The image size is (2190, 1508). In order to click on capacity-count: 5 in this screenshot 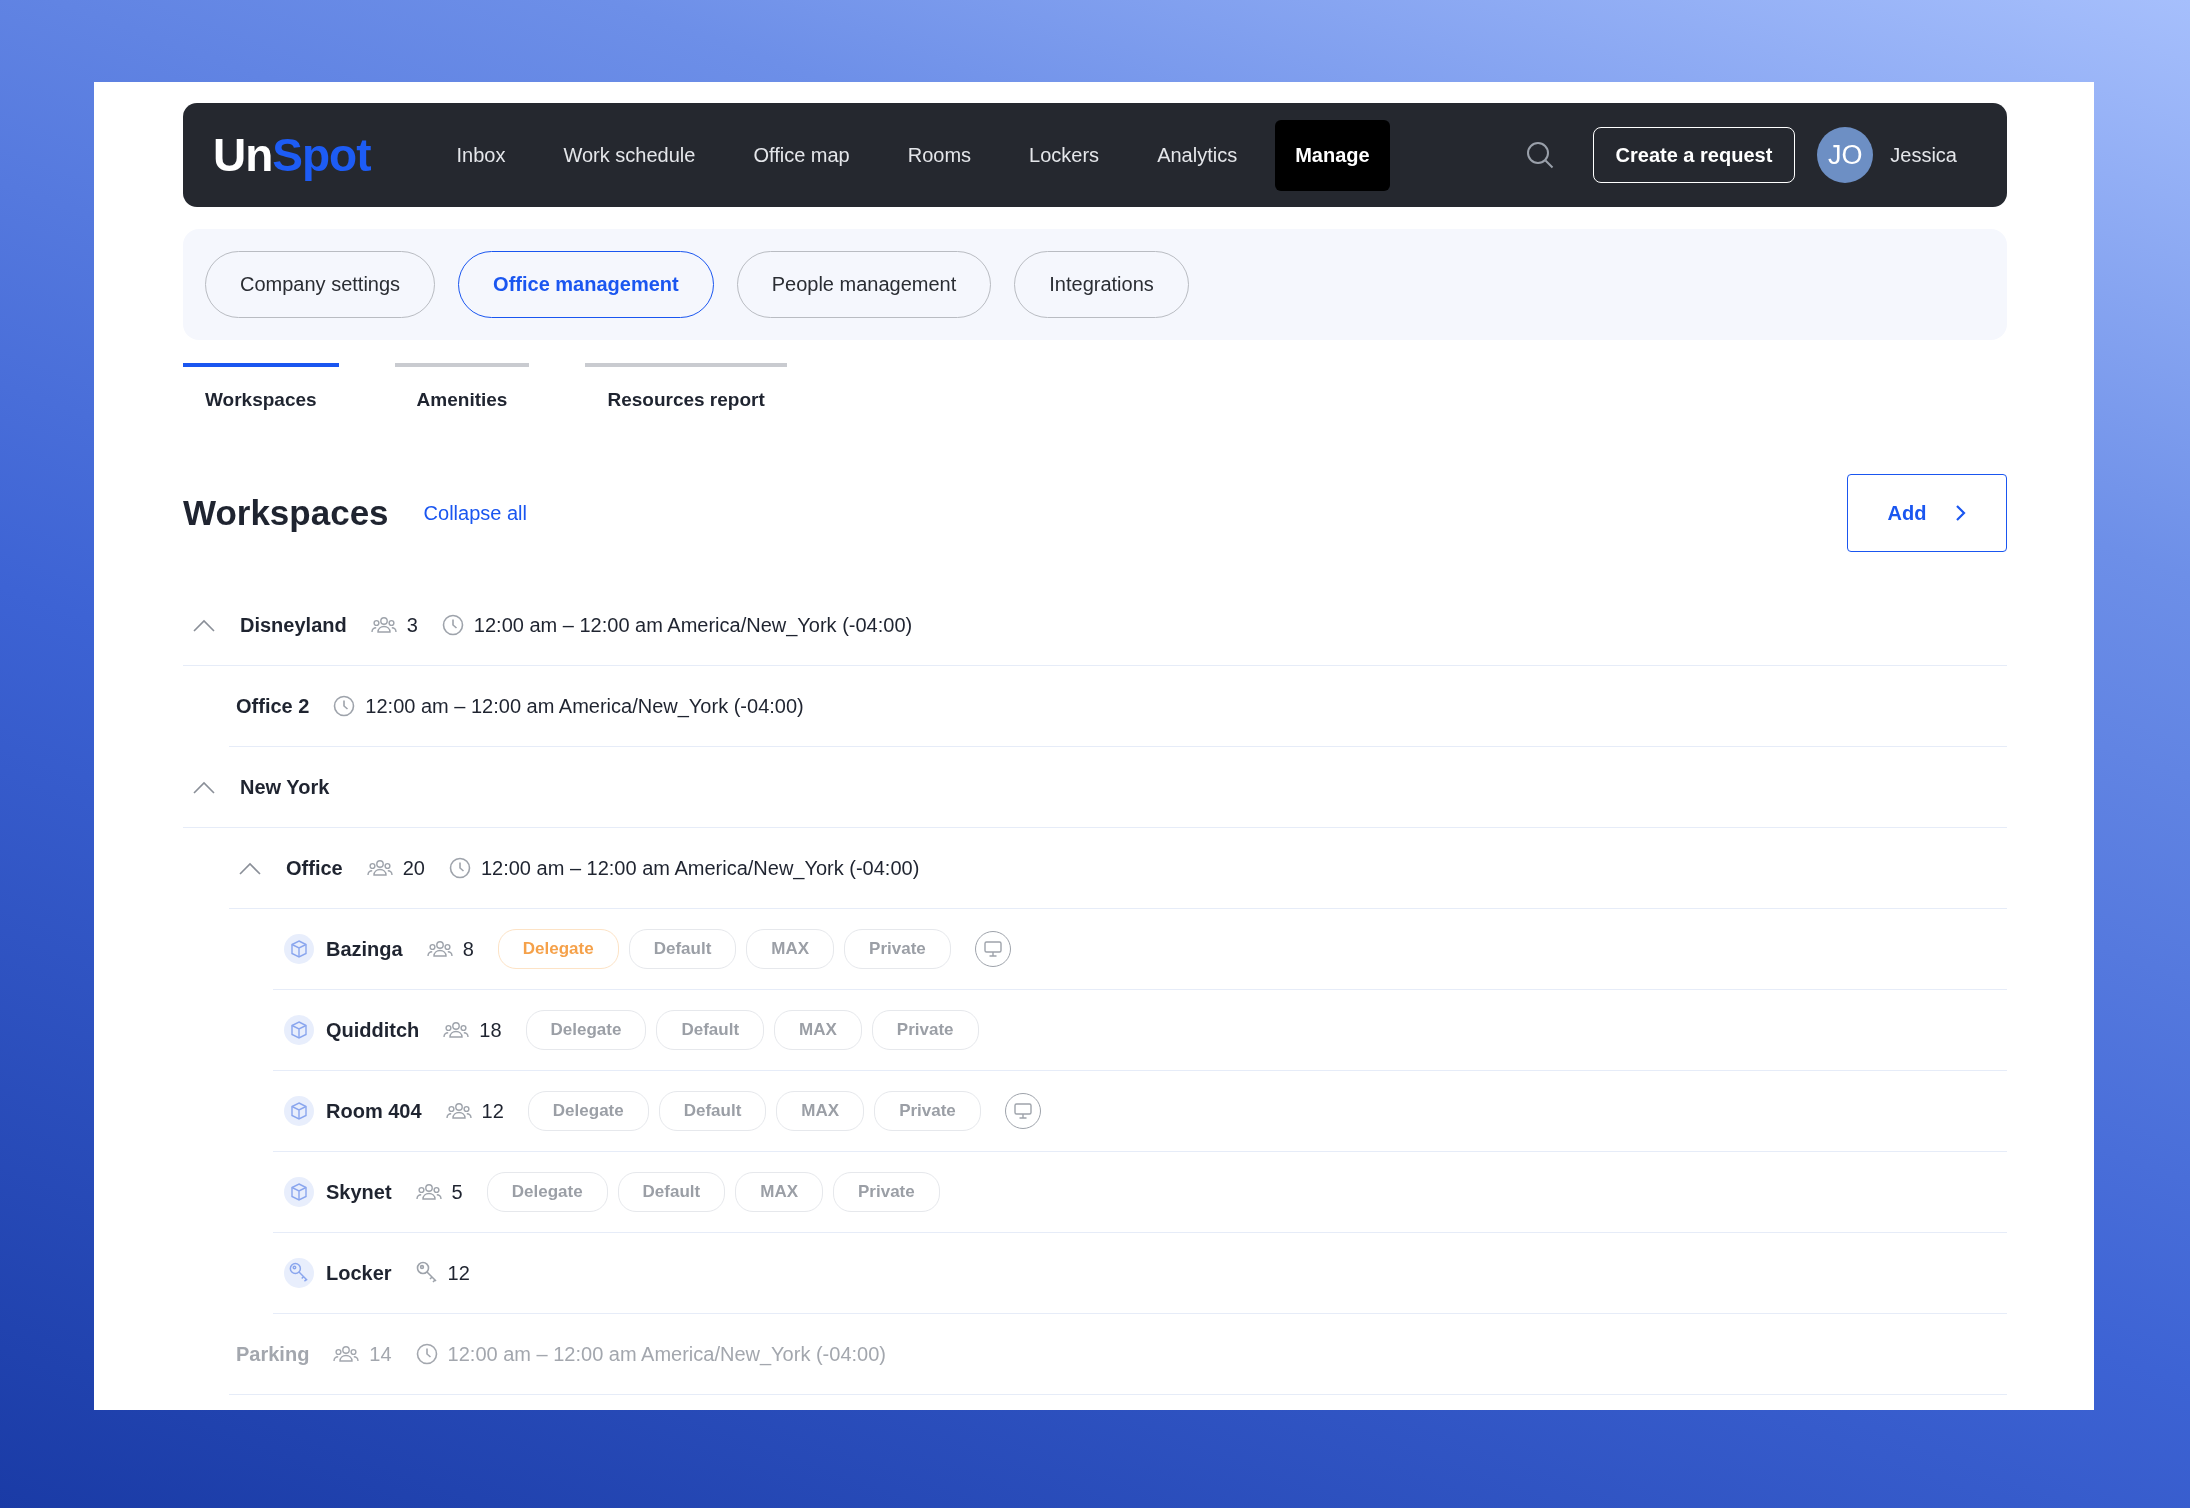, I will do `click(457, 1192)`.